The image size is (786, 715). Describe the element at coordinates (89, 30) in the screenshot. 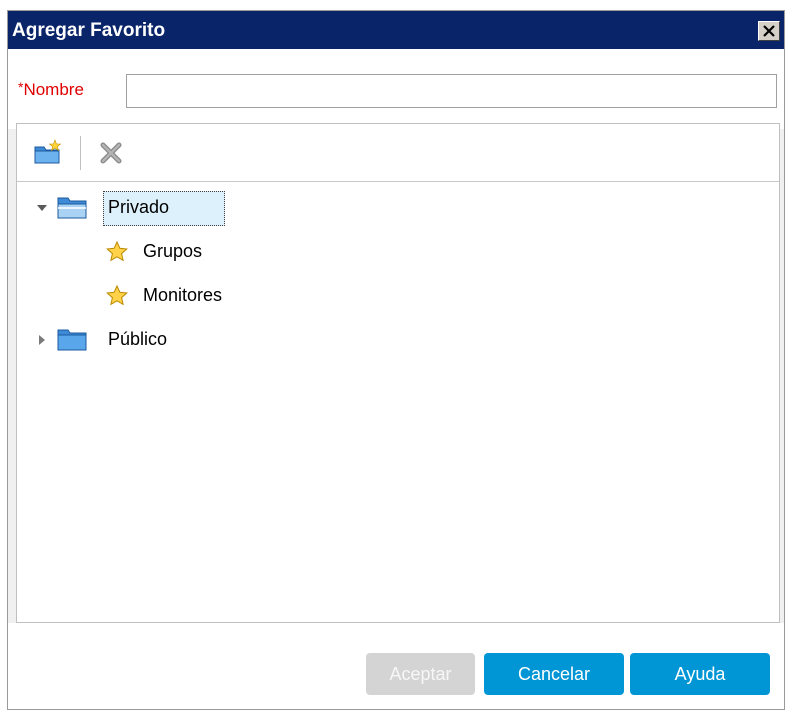

I see `dialog-title: Agregar Favorito` at that location.